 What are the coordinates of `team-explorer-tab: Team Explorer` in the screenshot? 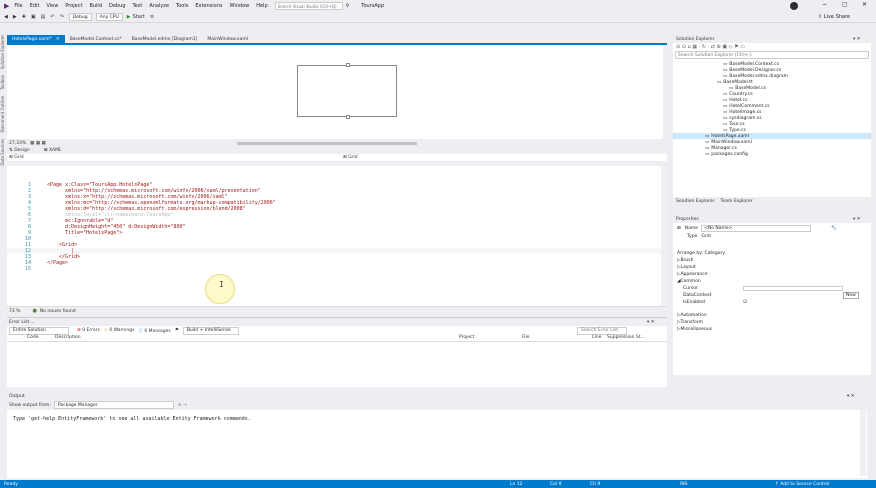 It's located at (737, 201).